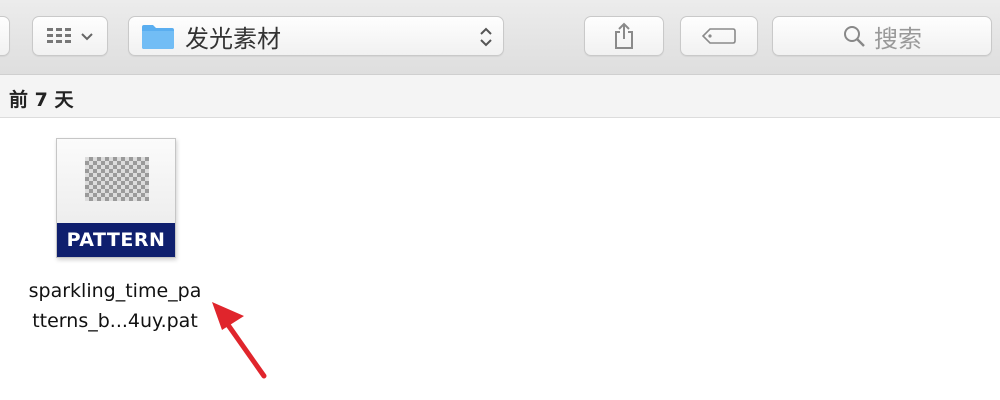 This screenshot has width=1000, height=400. What do you see at coordinates (898, 38) in the screenshot?
I see `search-placeholder: 搜索` at bounding box center [898, 38].